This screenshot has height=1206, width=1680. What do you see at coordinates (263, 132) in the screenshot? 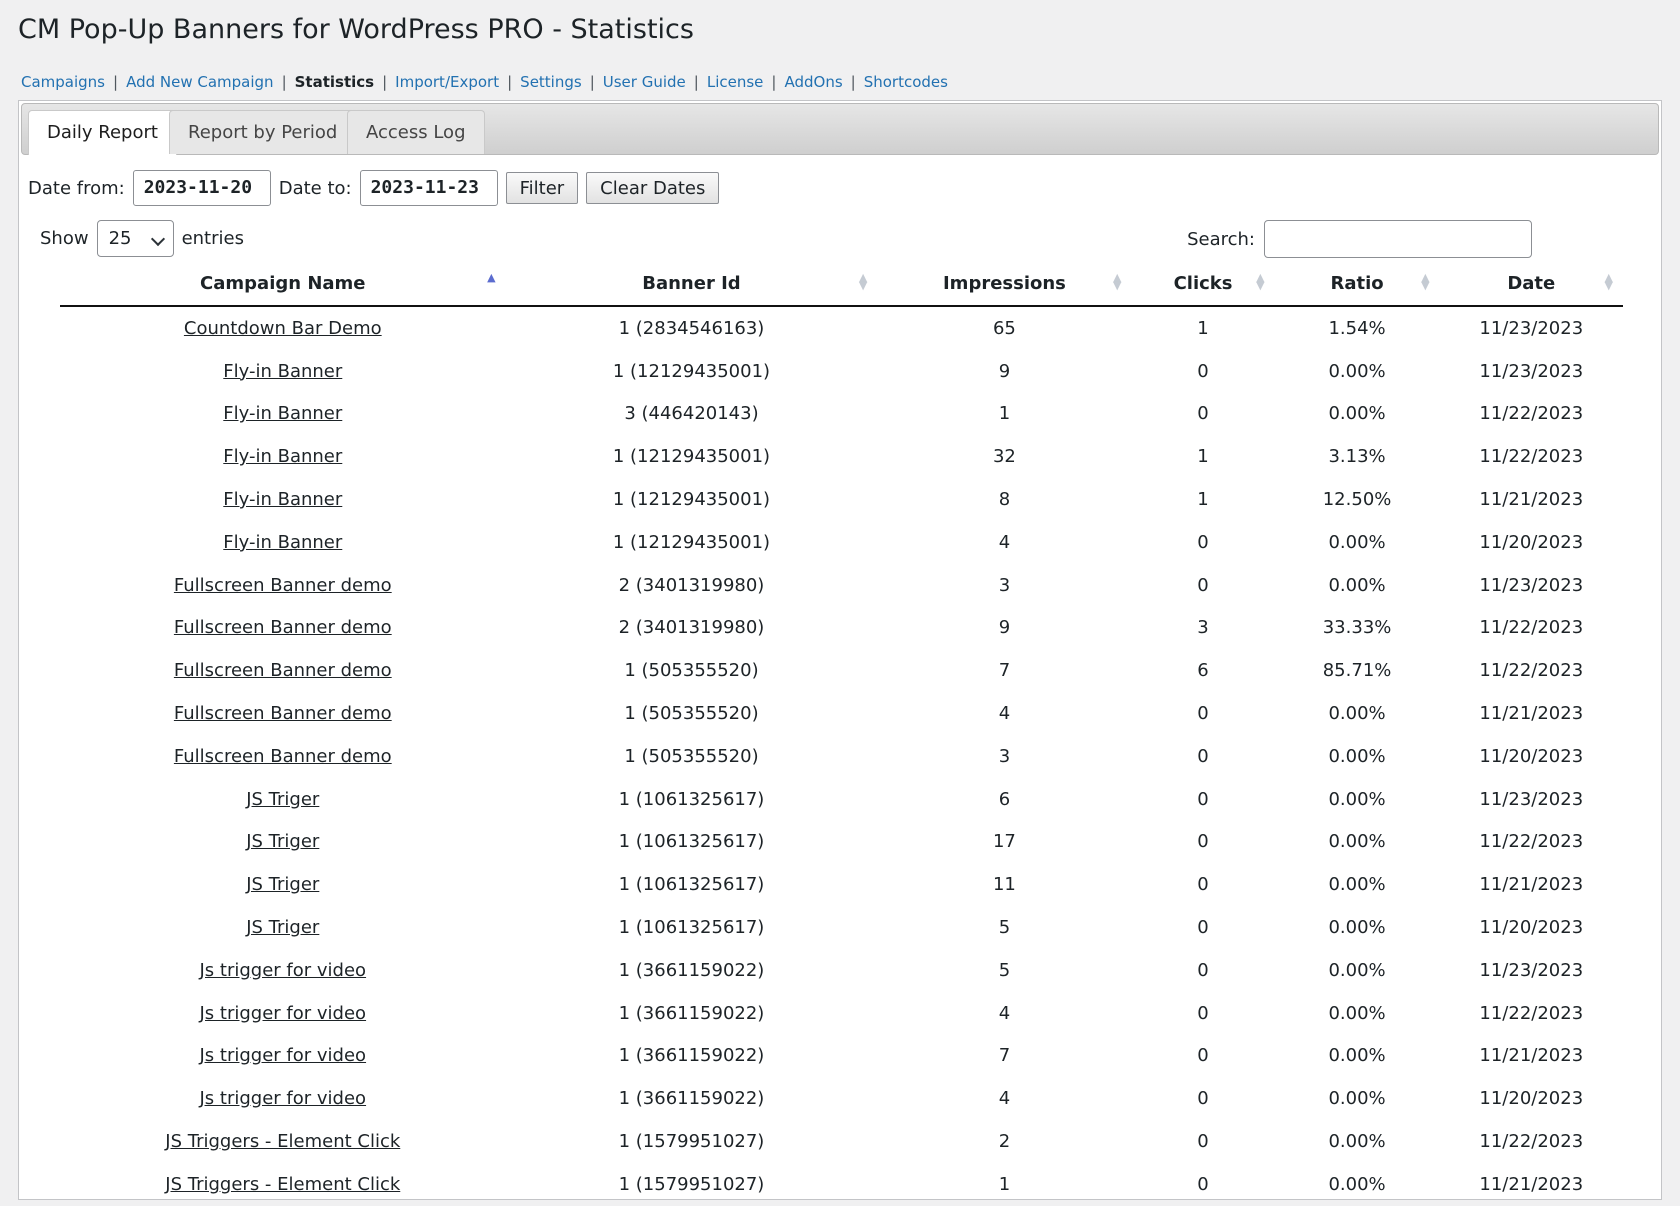
I see `tab-report-by-period: Report by Period` at bounding box center [263, 132].